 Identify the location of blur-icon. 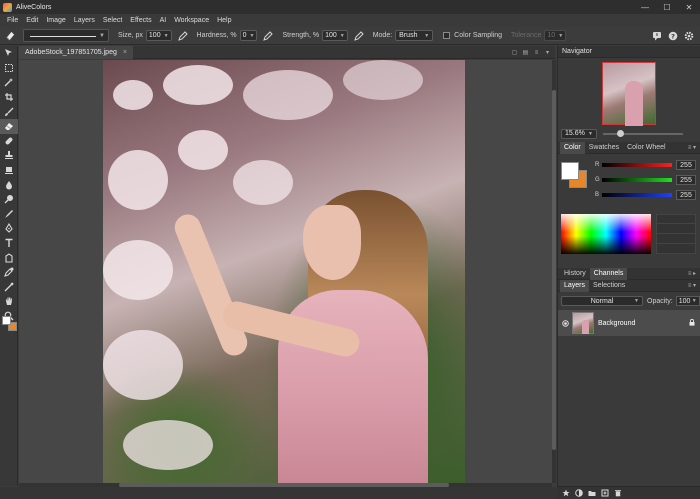
(9, 184).